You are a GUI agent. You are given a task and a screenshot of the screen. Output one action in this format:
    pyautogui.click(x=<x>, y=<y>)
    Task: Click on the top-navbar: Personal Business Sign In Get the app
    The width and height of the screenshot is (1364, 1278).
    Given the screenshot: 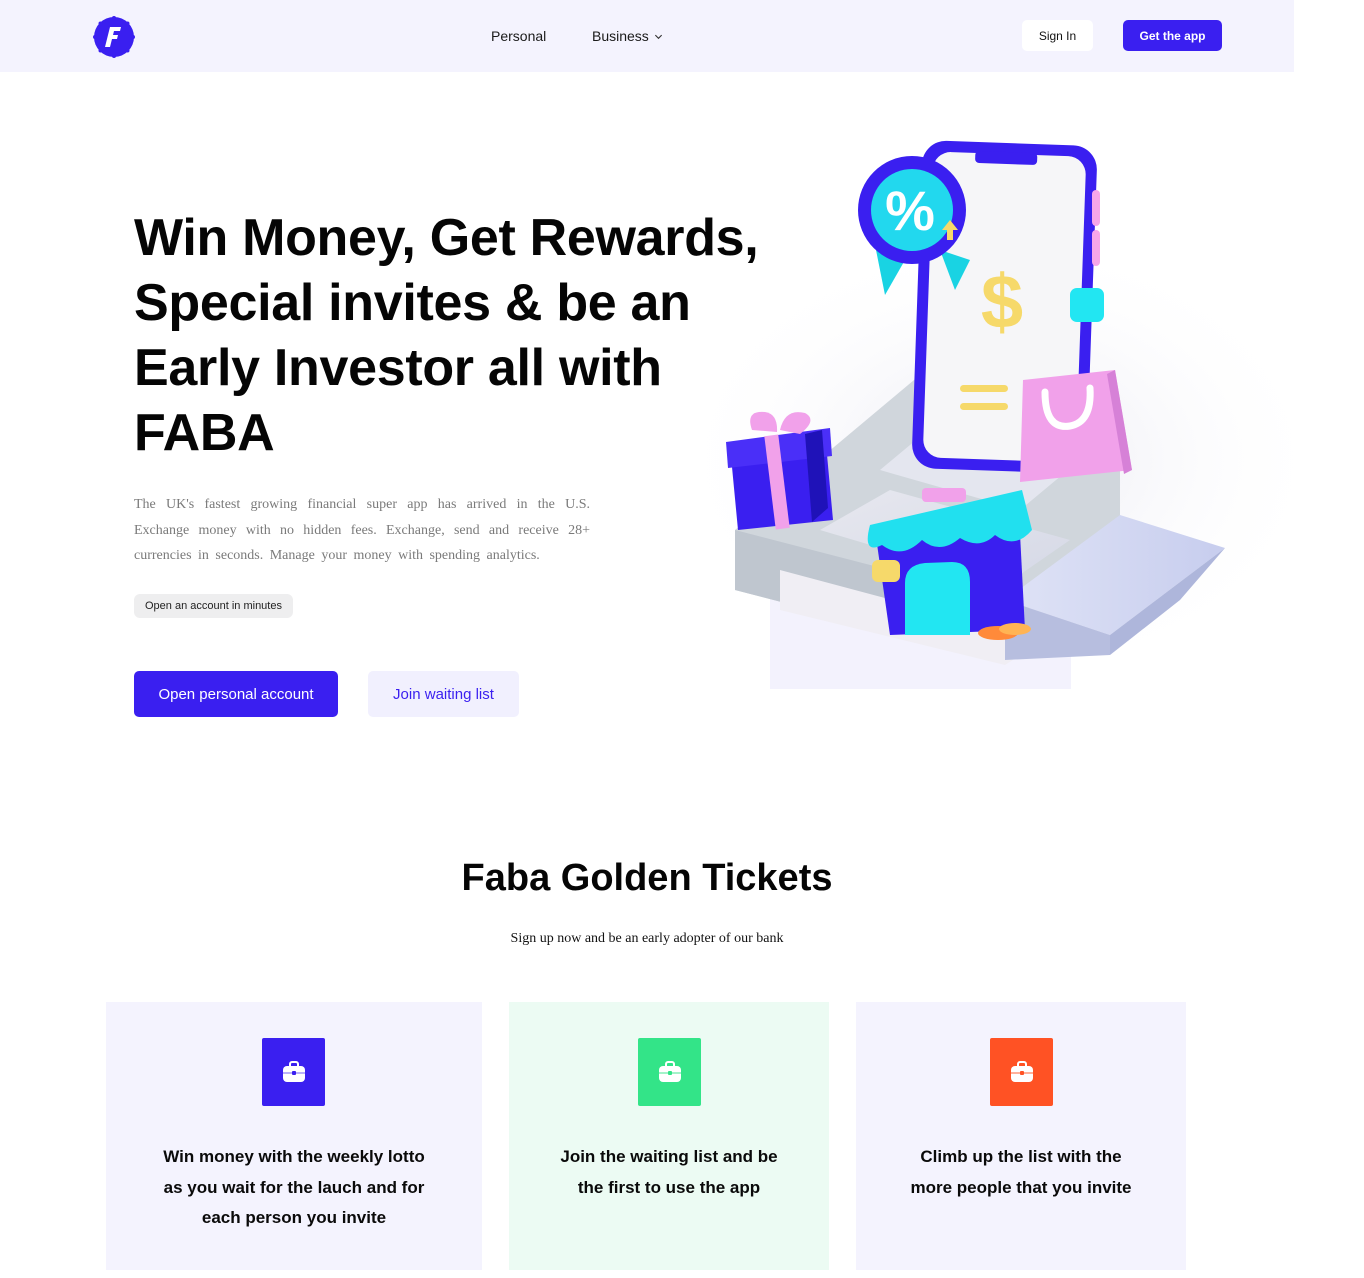 What is the action you would take?
    pyautogui.click(x=647, y=36)
    